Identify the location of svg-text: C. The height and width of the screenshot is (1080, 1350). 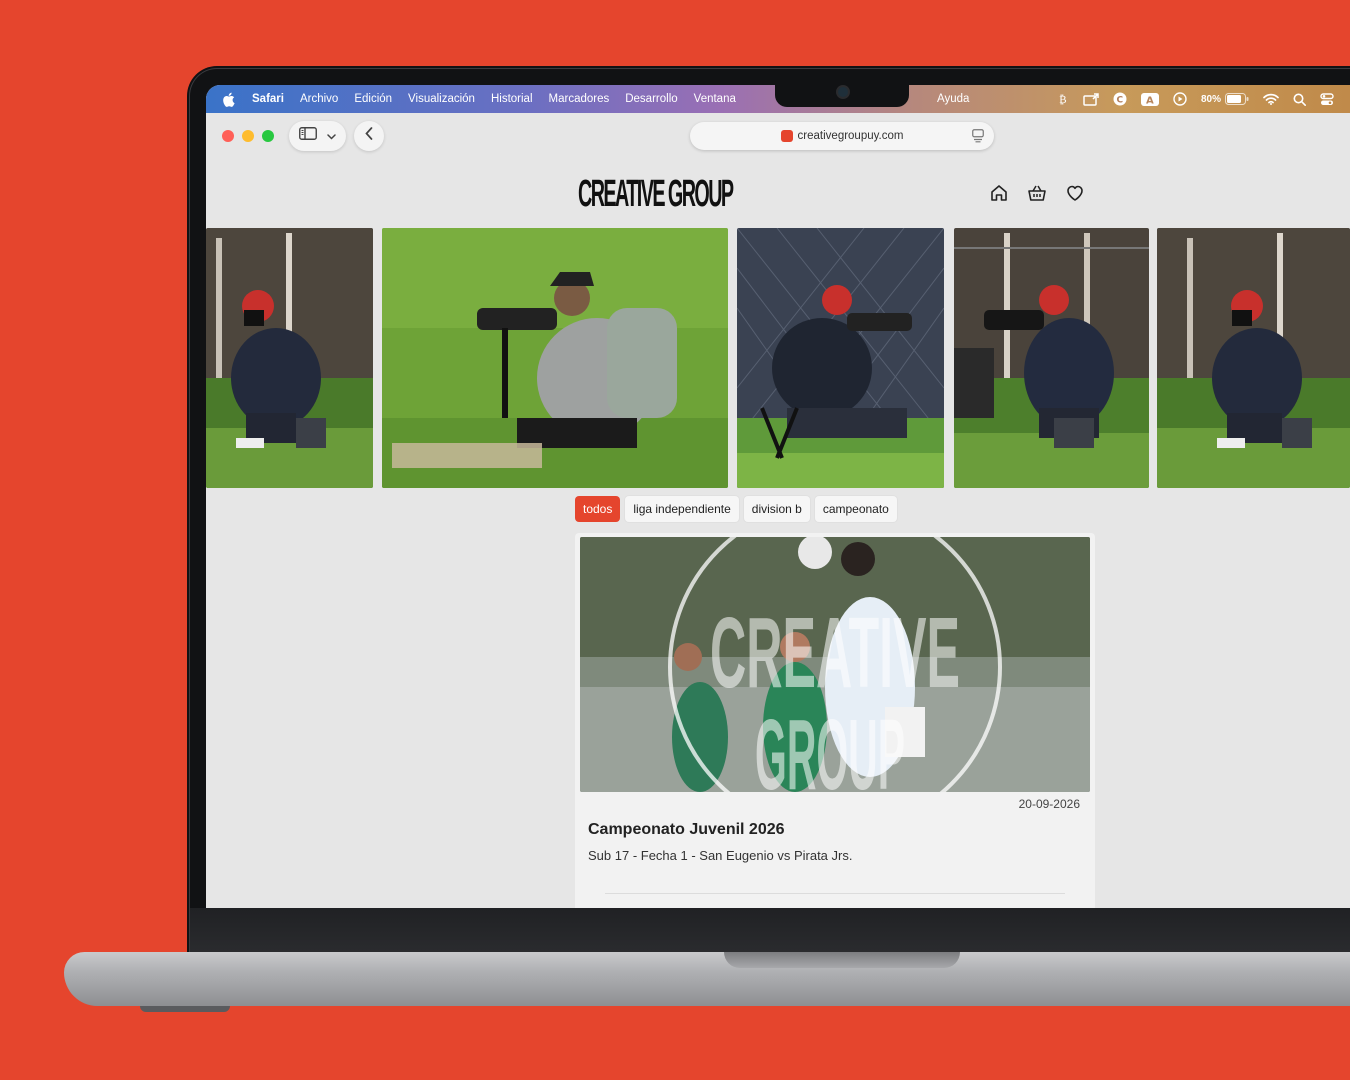
(1119, 101).